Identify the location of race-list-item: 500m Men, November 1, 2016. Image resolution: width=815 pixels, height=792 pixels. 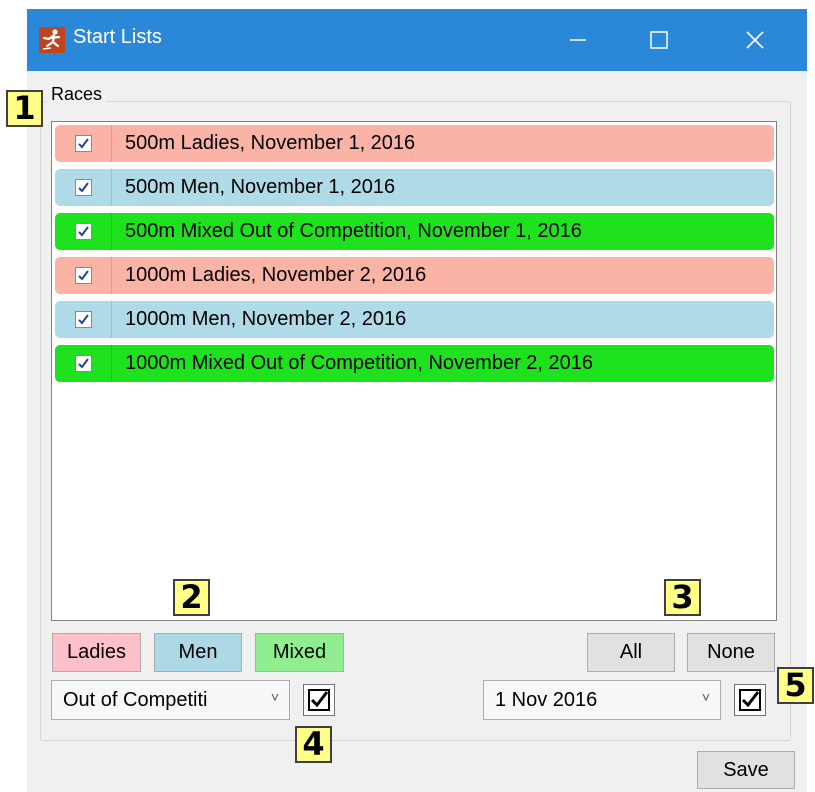
(414, 187).